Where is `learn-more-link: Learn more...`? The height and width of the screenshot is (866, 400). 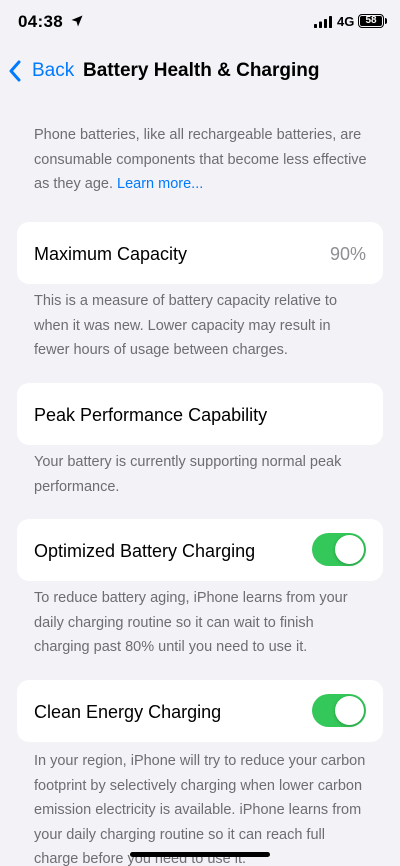
learn-more-link: Learn more... is located at coordinates (160, 184).